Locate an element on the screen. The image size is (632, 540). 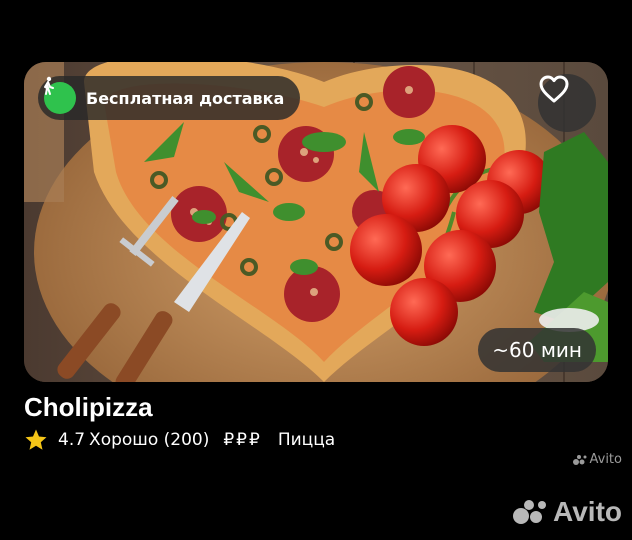
restaurant-meta: 4.7 Хорошо (200) ₽₽₽ Пицца is located at coordinates (179, 440).